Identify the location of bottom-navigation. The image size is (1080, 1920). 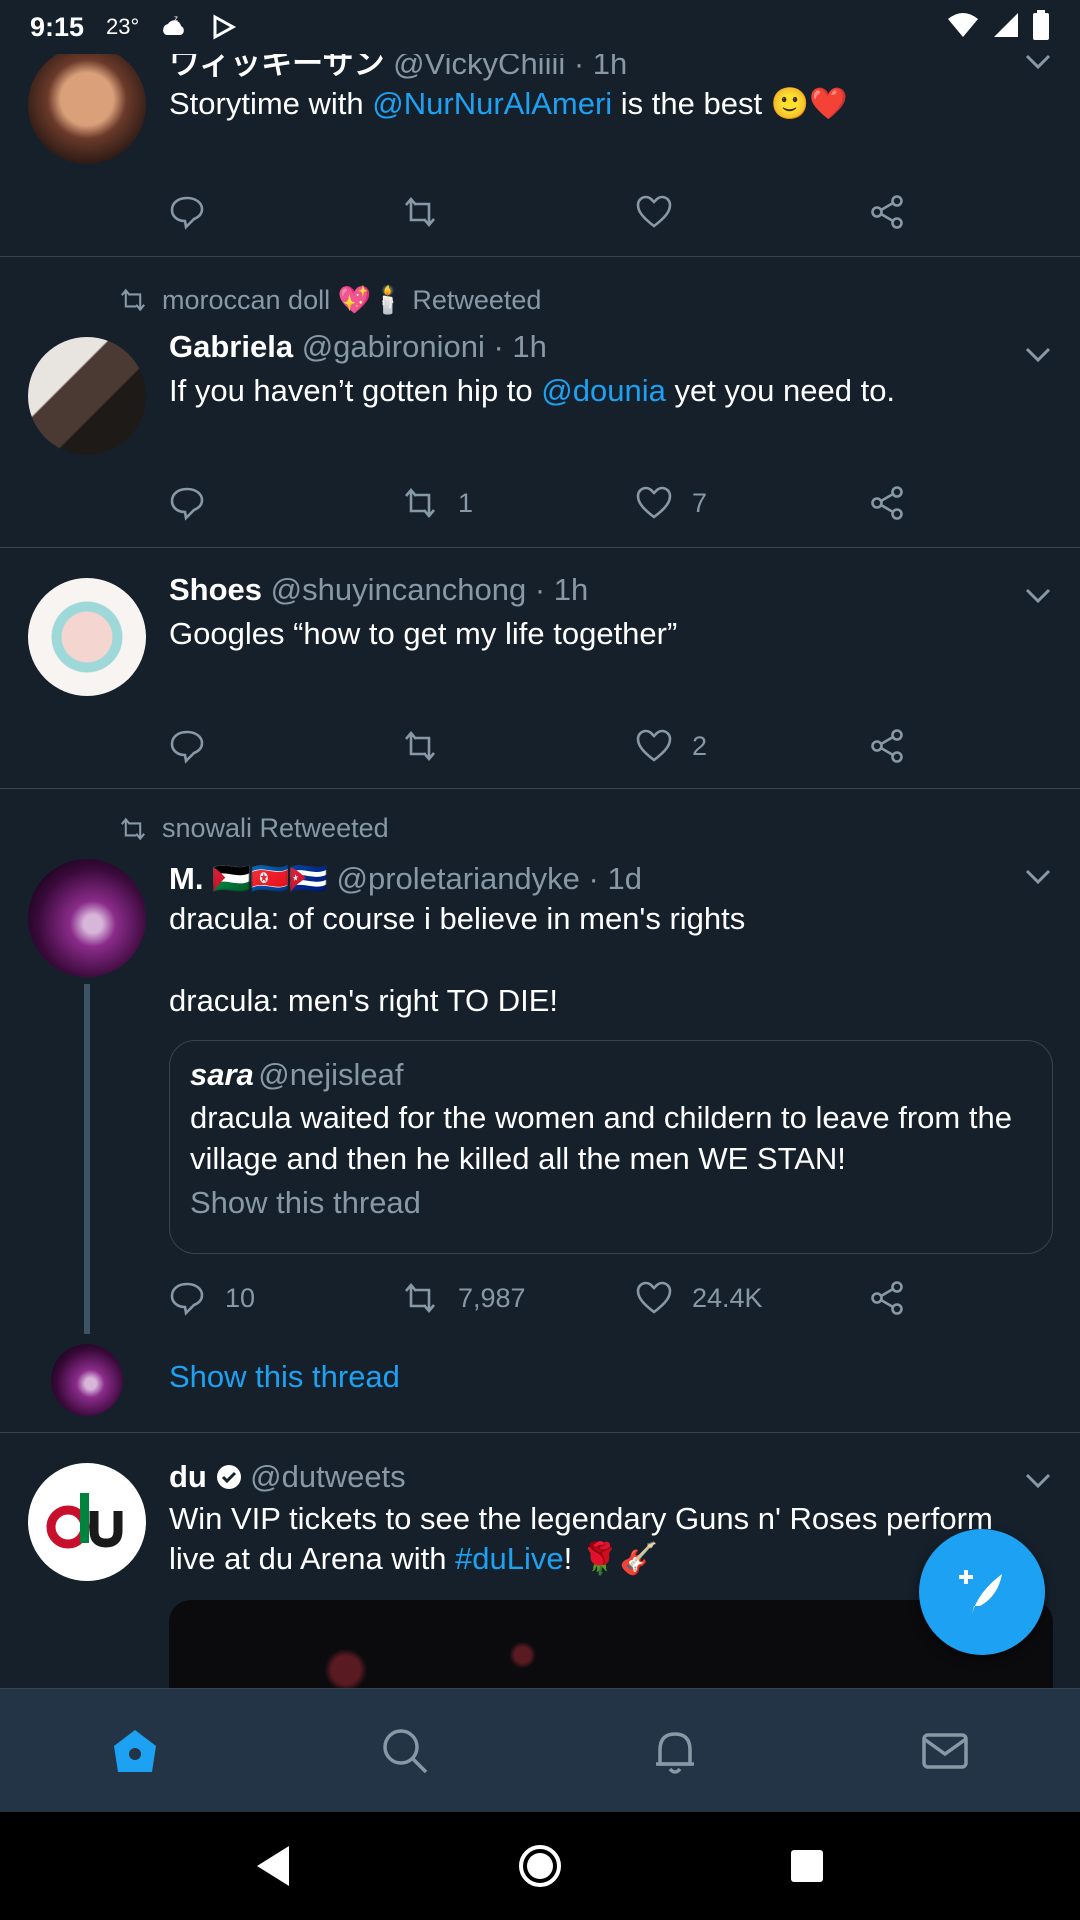
(540, 1750).